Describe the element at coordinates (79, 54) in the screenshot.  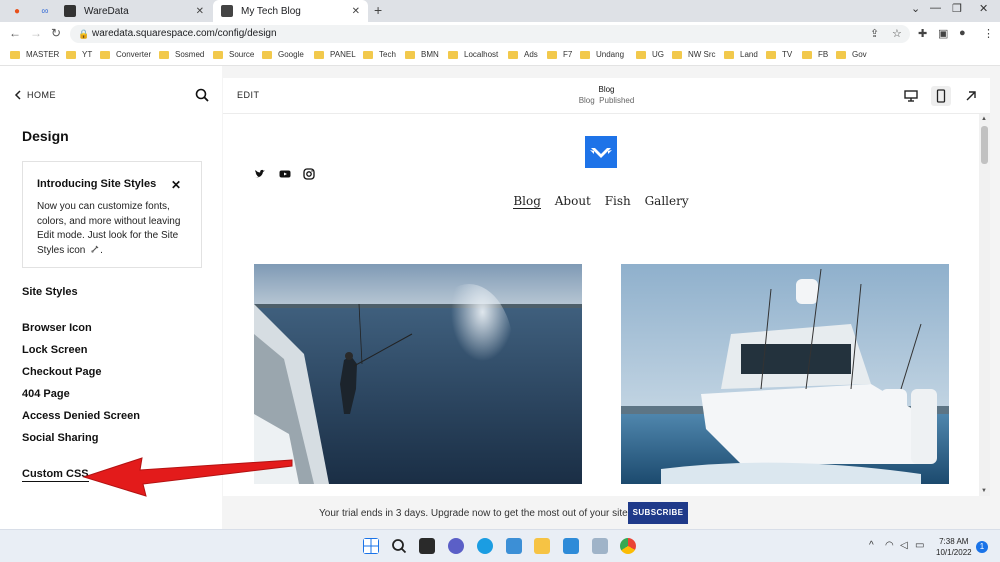
I see `bookmark-folder: YT` at that location.